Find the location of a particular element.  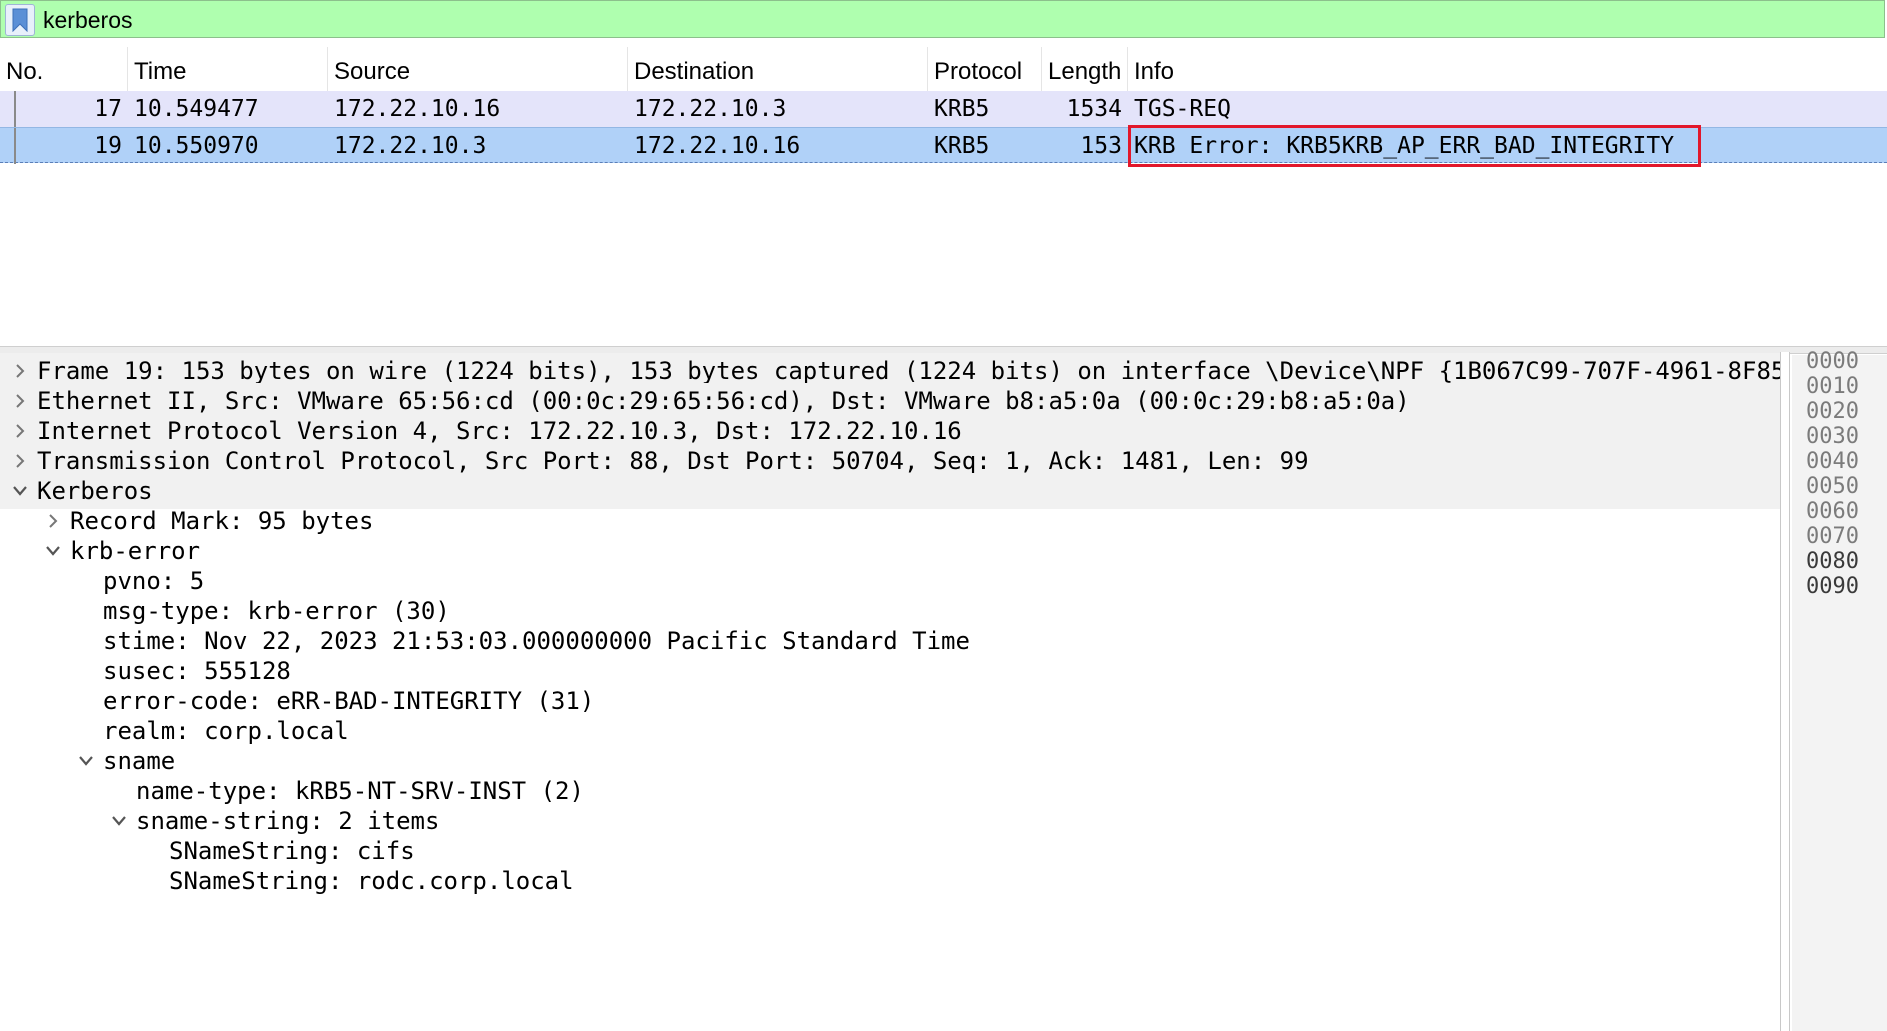

column-header-length: Length is located at coordinates (1085, 69).